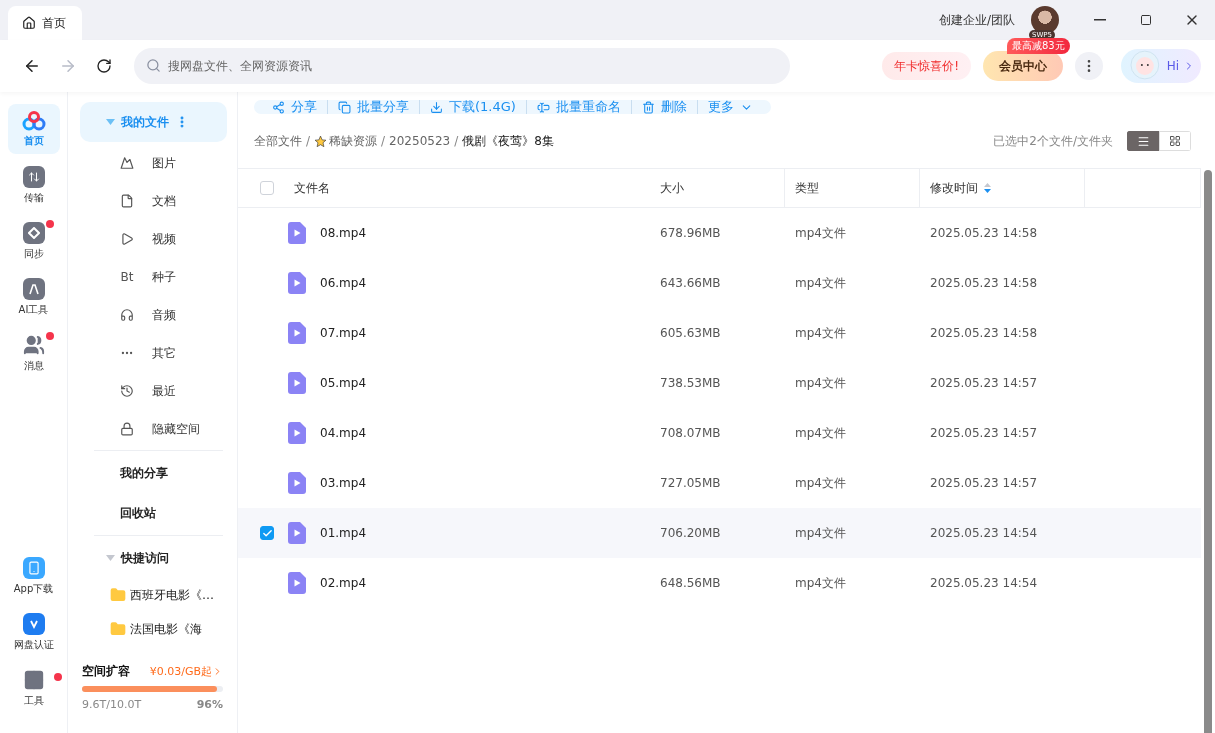 This screenshot has height=733, width=1215. Describe the element at coordinates (278, 107) in the screenshot. I see `share-icon` at that location.